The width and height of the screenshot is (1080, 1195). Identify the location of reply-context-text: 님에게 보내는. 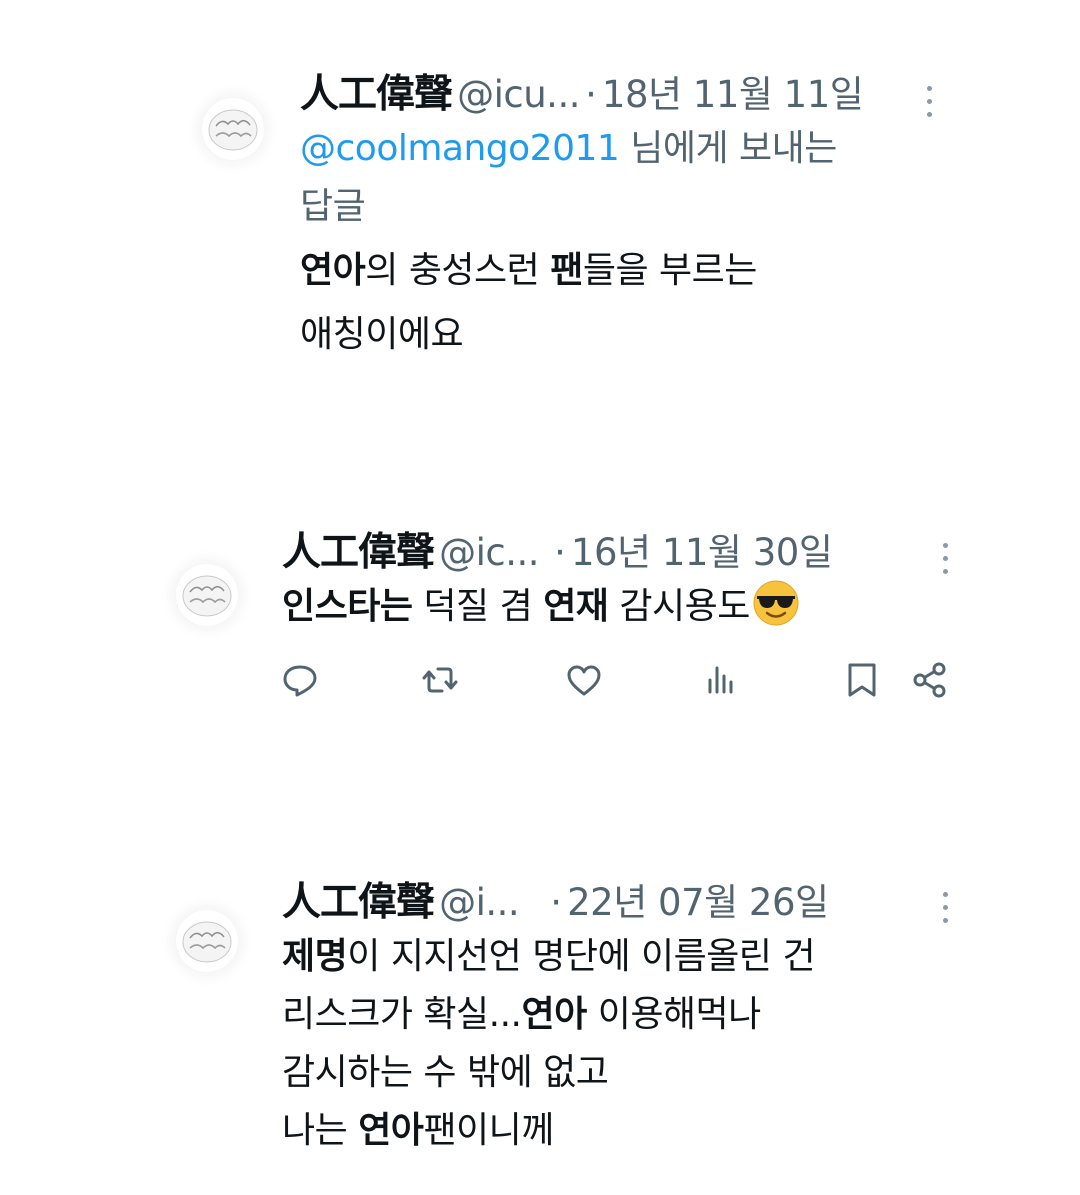
(728, 148).